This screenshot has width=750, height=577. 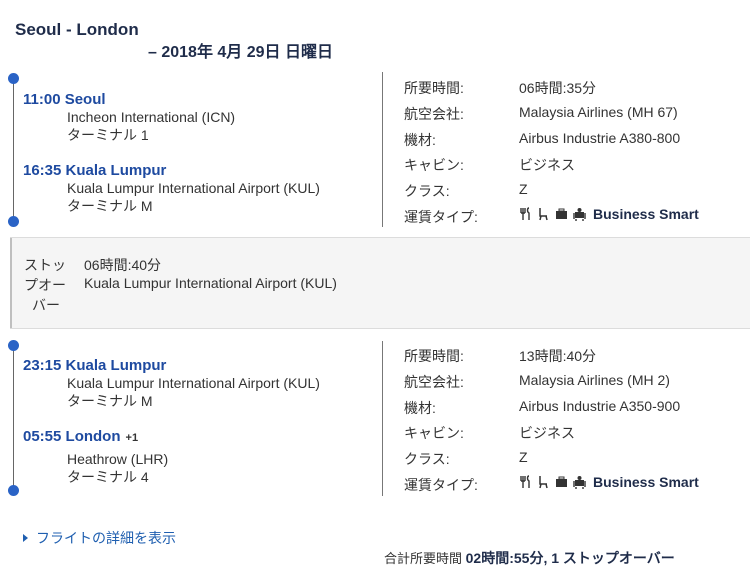 What do you see at coordinates (240, 52) in the screenshot?
I see `travel-date: – 2018年 4月 29日 日曜日` at bounding box center [240, 52].